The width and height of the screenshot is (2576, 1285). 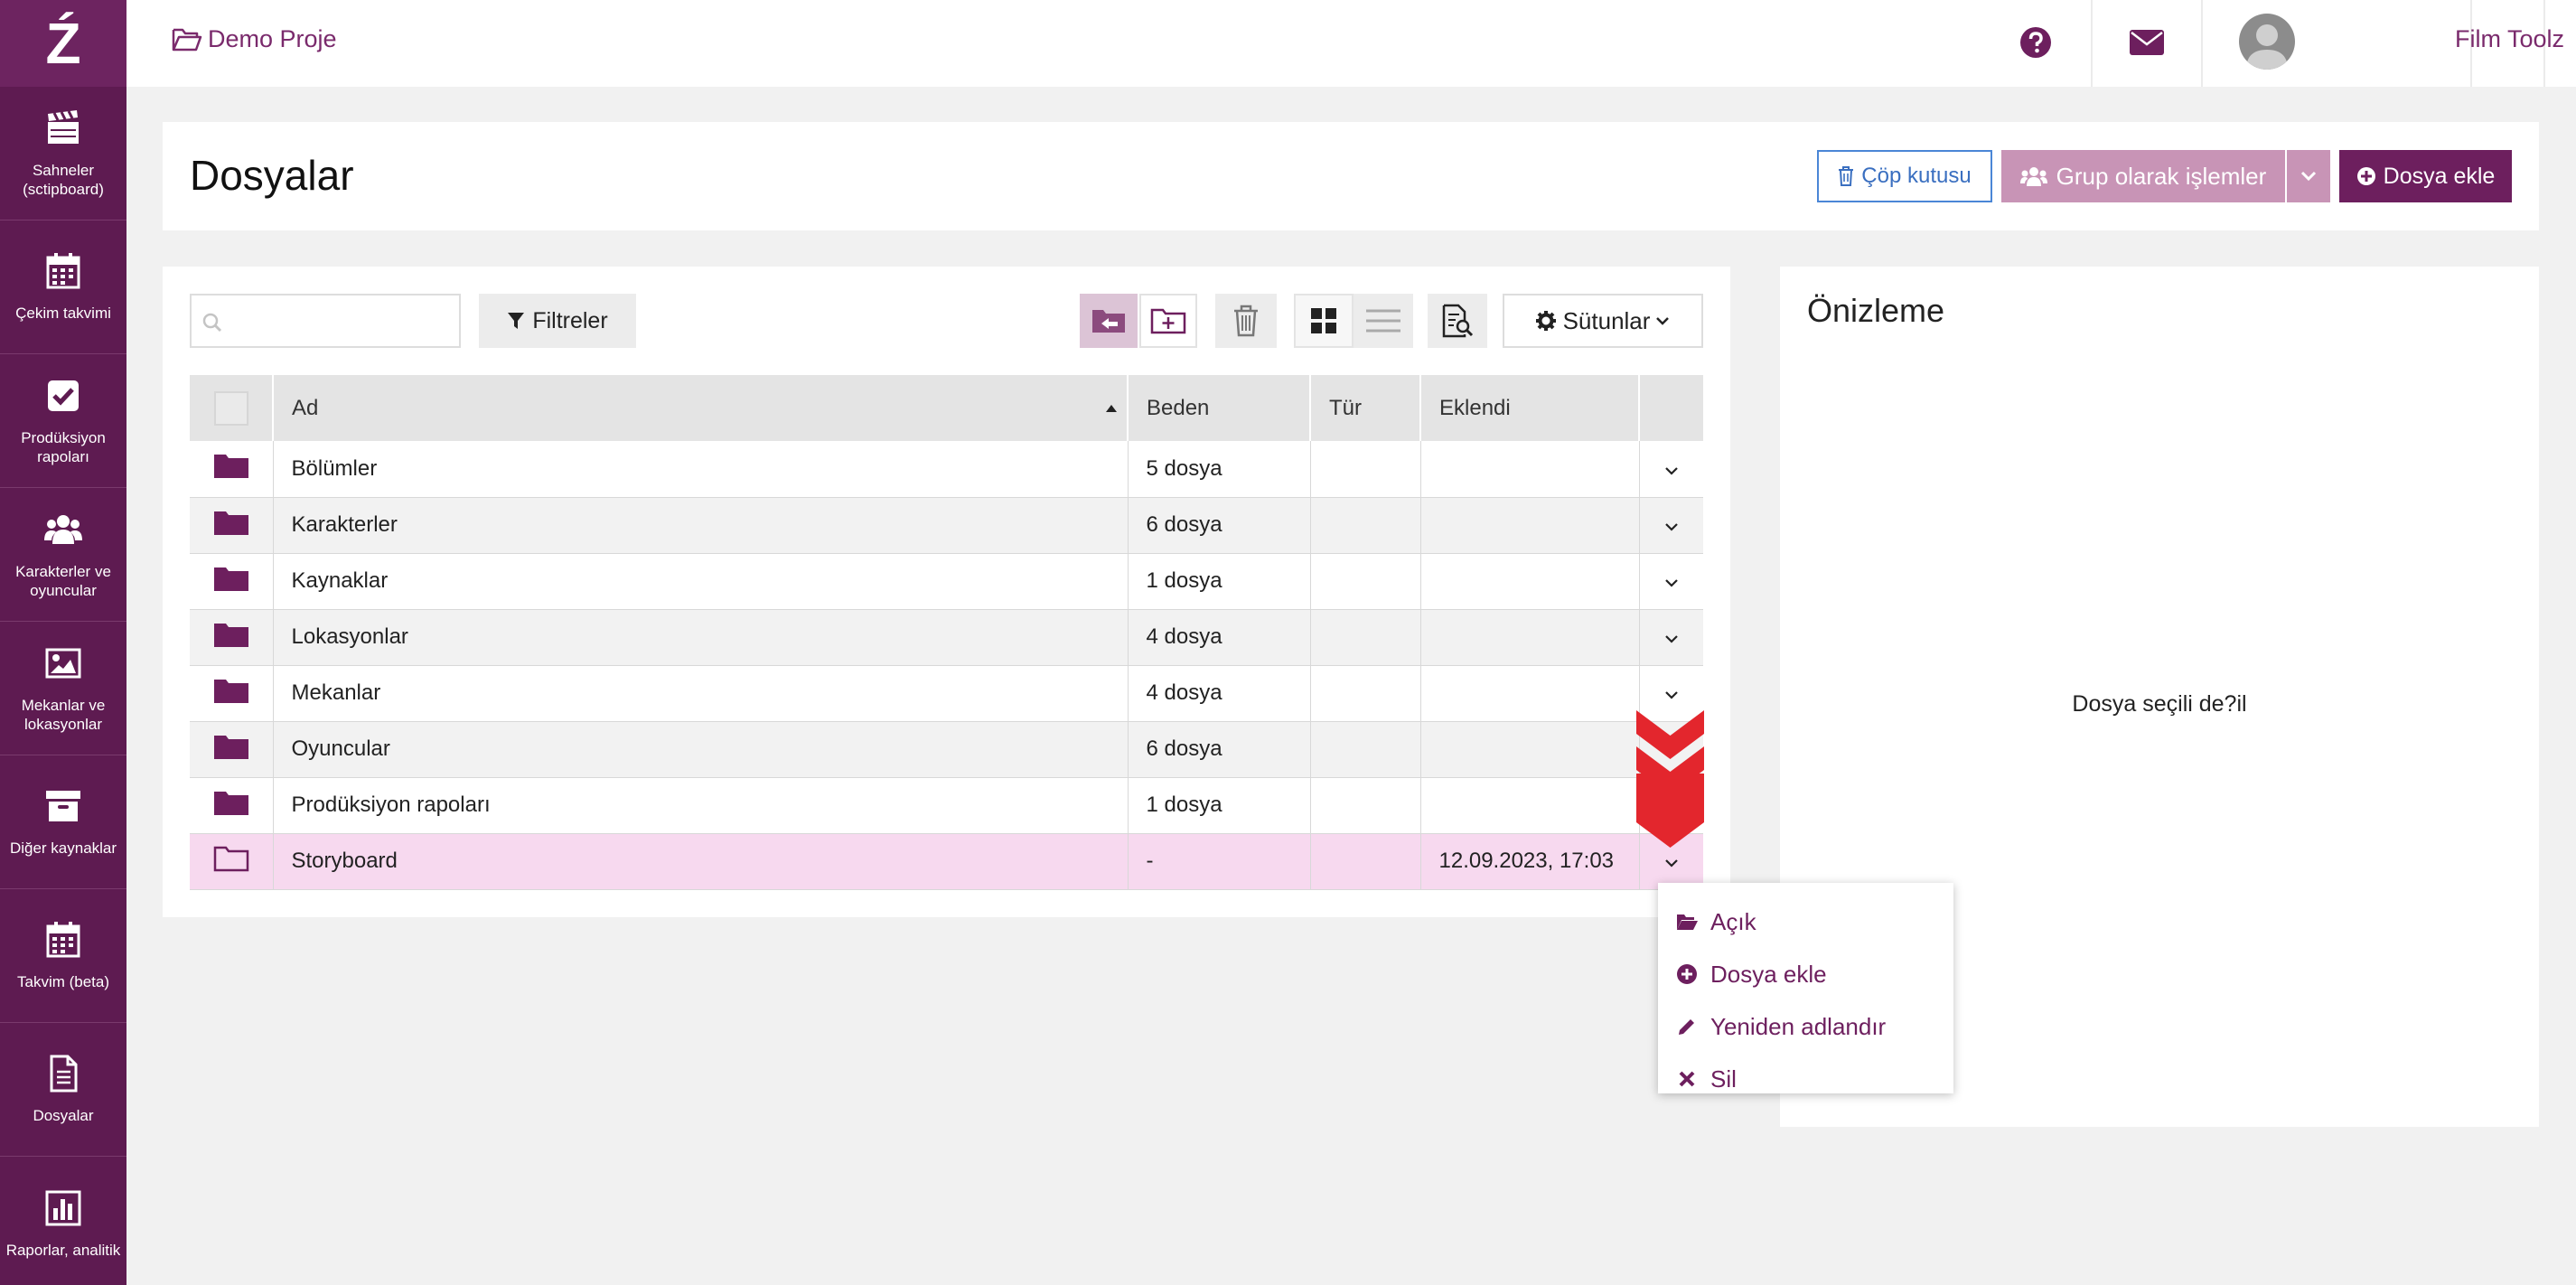 What do you see at coordinates (1805, 922) in the screenshot?
I see `menu-item-open: Açık` at bounding box center [1805, 922].